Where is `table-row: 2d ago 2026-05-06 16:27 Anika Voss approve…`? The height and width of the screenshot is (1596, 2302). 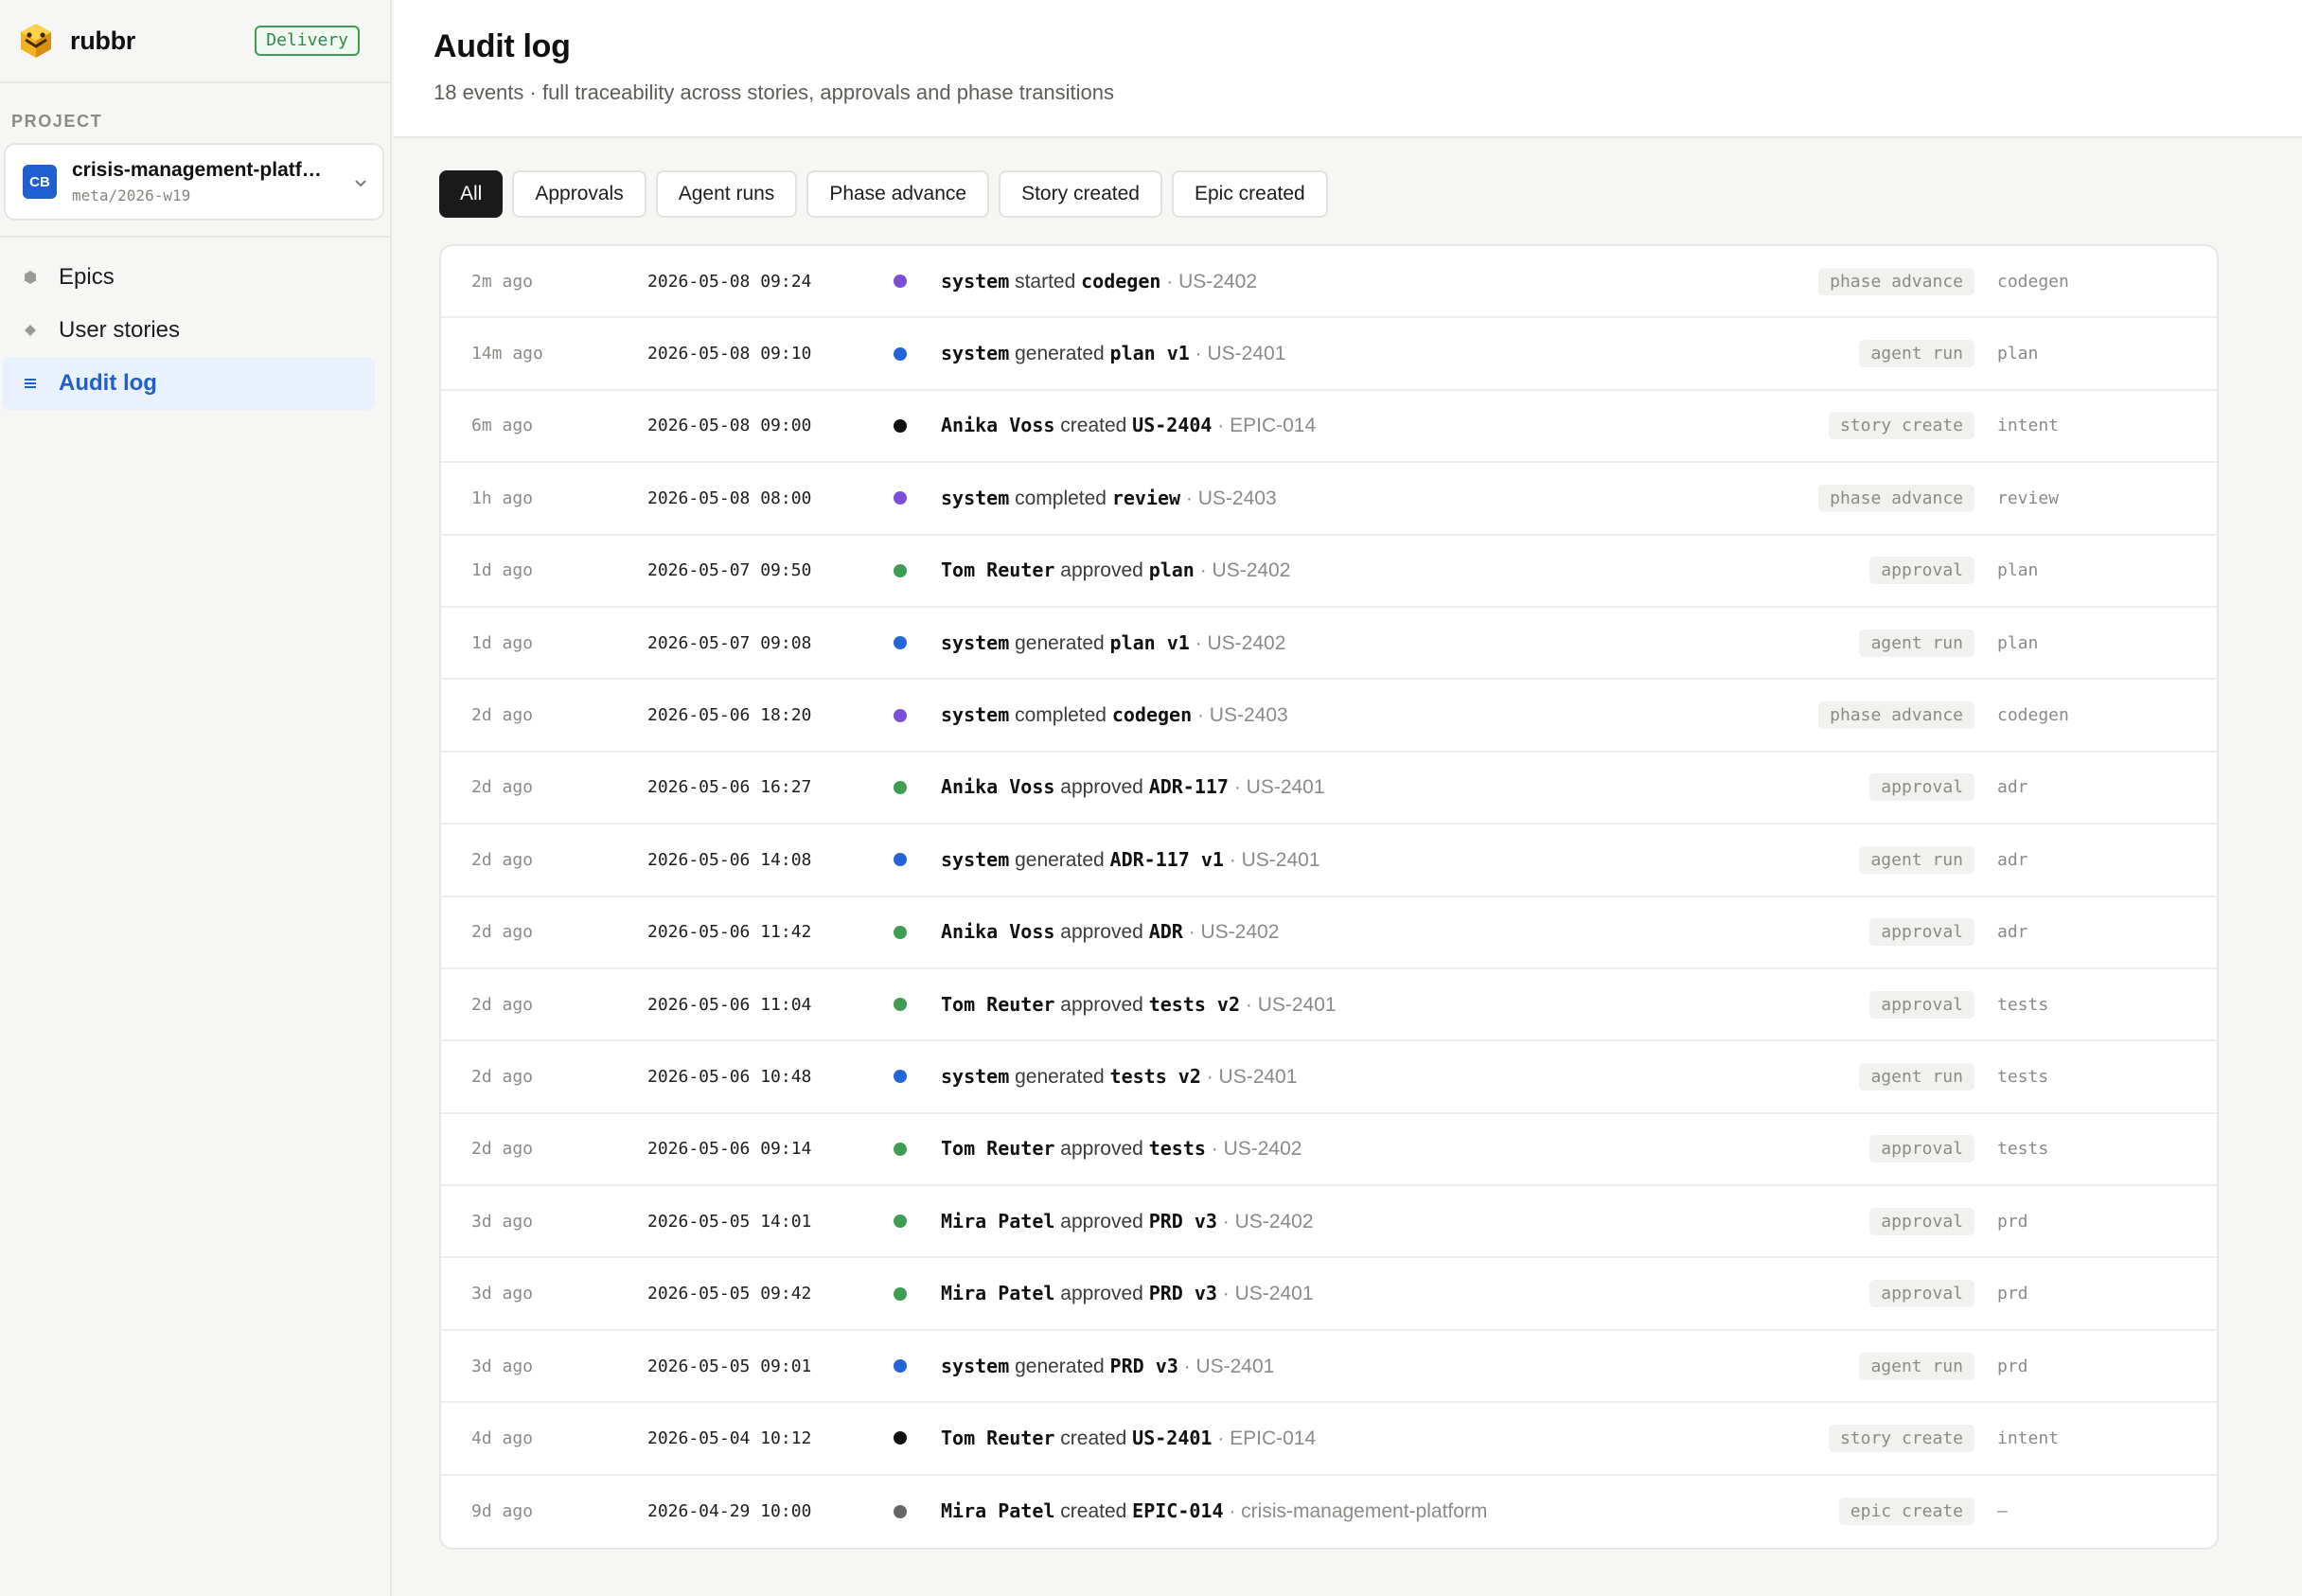 table-row: 2d ago 2026-05-06 16:27 Anika Voss approve… is located at coordinates (1329, 789).